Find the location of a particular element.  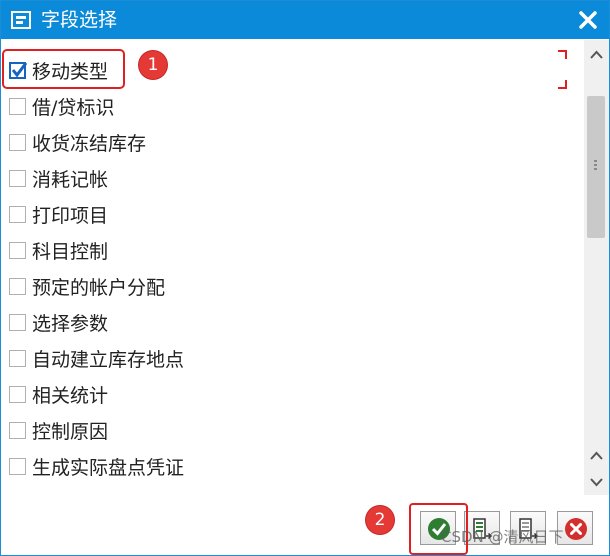

field-item-auto-create-storage-location: 自动建立库存地点 is located at coordinates (96, 358).